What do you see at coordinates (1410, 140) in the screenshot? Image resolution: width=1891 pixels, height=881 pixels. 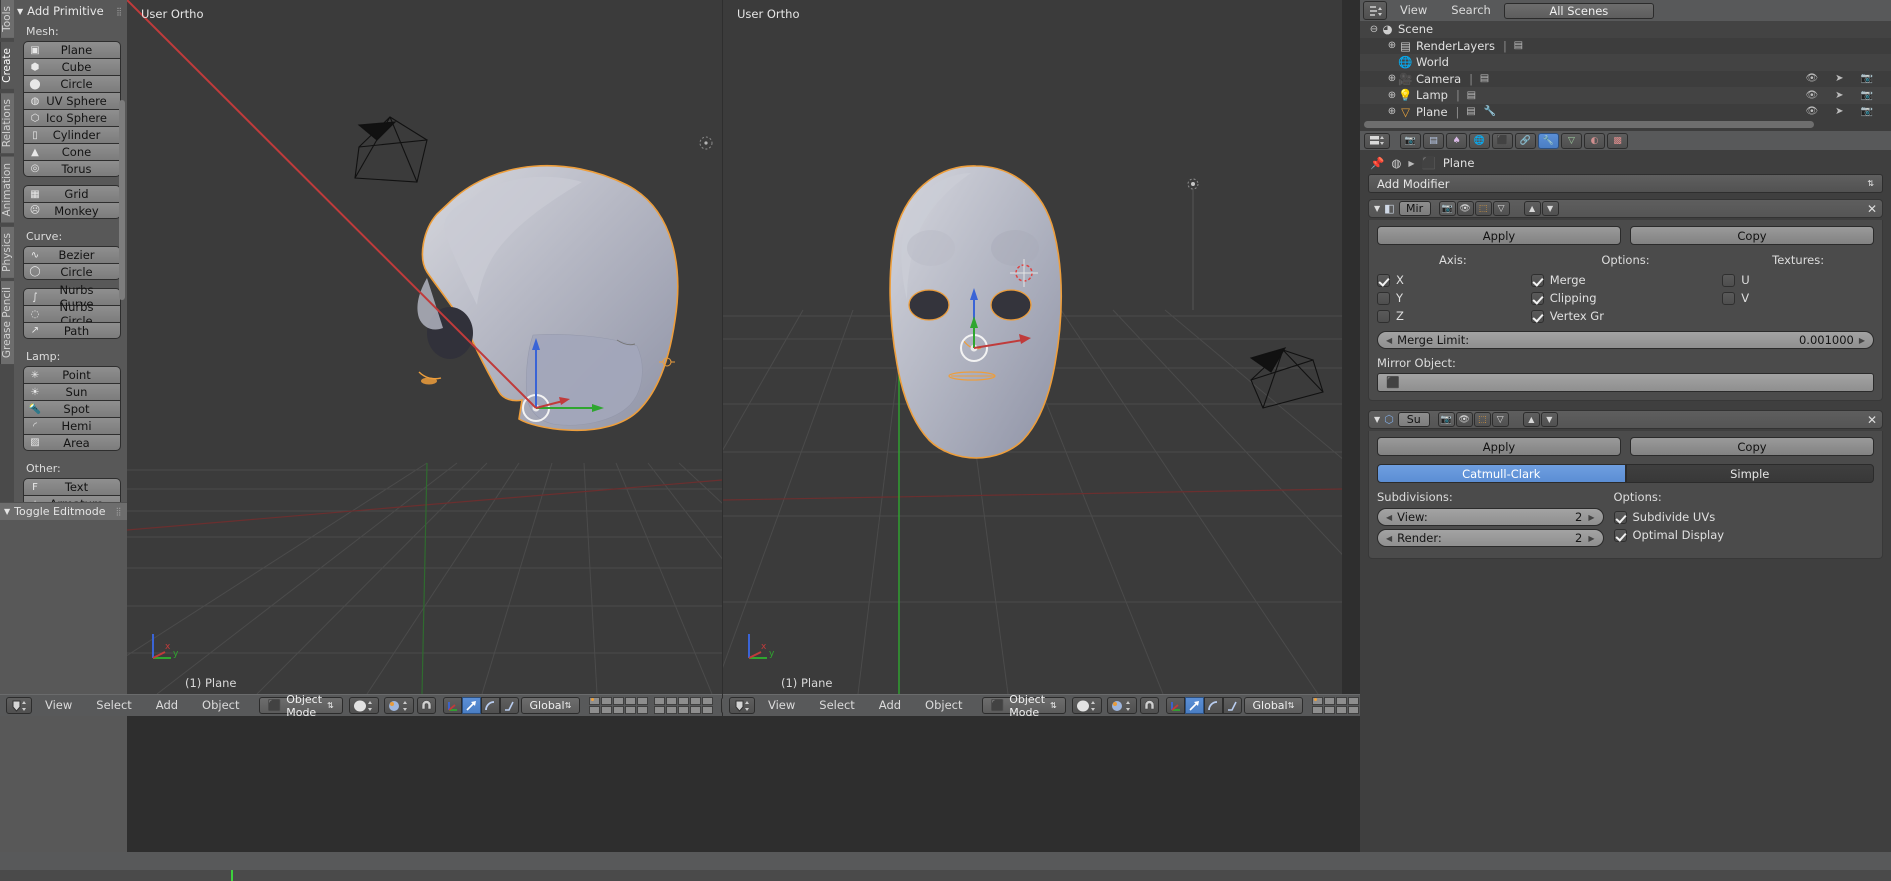 I see `render-tab-icon: 📷` at bounding box center [1410, 140].